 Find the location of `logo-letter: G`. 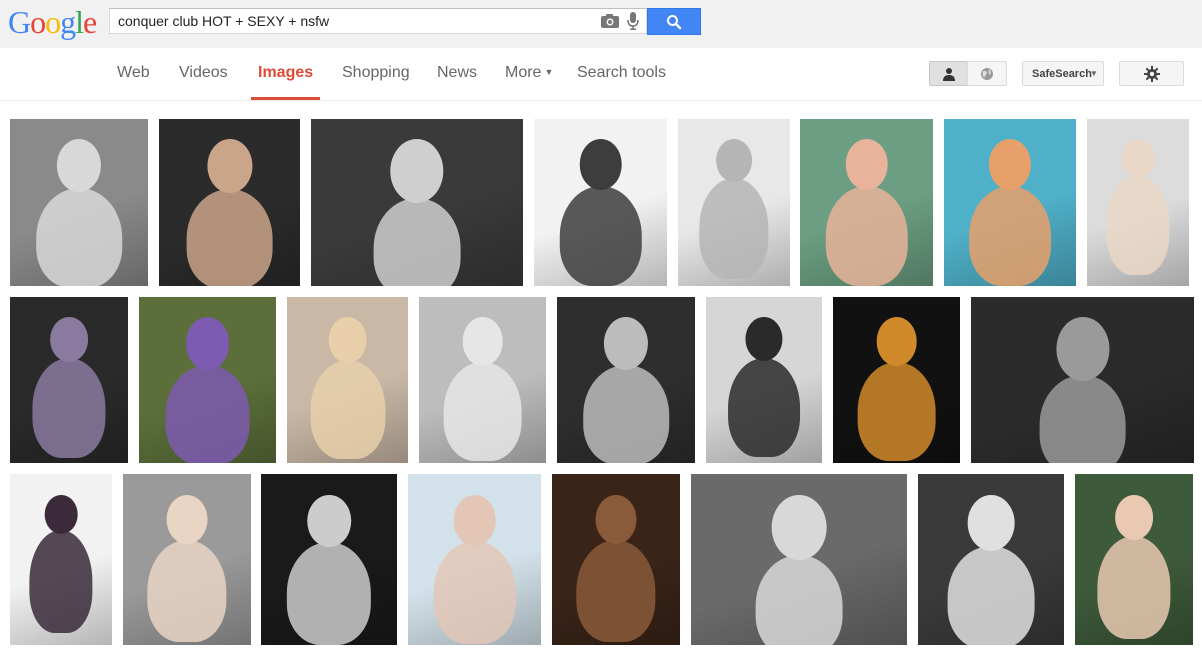

logo-letter: G is located at coordinates (19, 22).